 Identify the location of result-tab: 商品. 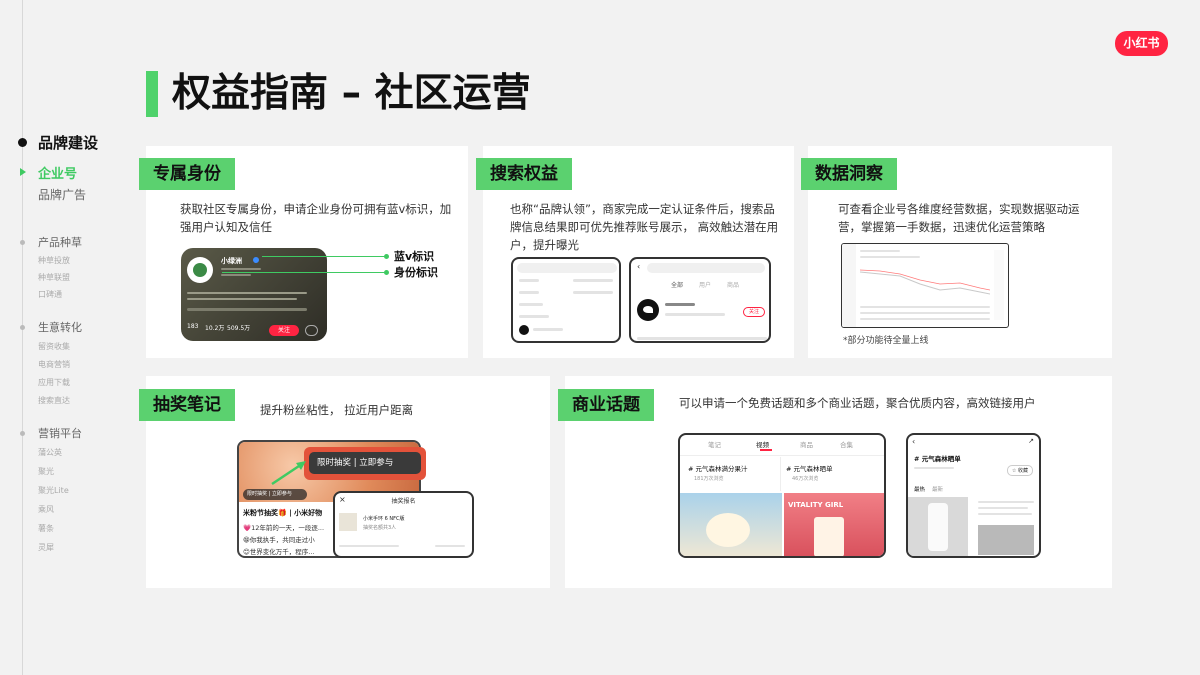
(733, 284).